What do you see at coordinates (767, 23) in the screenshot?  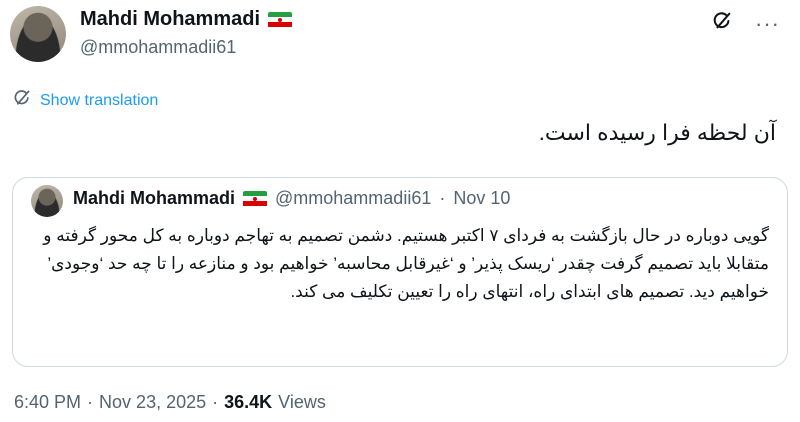 I see `more-icon: ···` at bounding box center [767, 23].